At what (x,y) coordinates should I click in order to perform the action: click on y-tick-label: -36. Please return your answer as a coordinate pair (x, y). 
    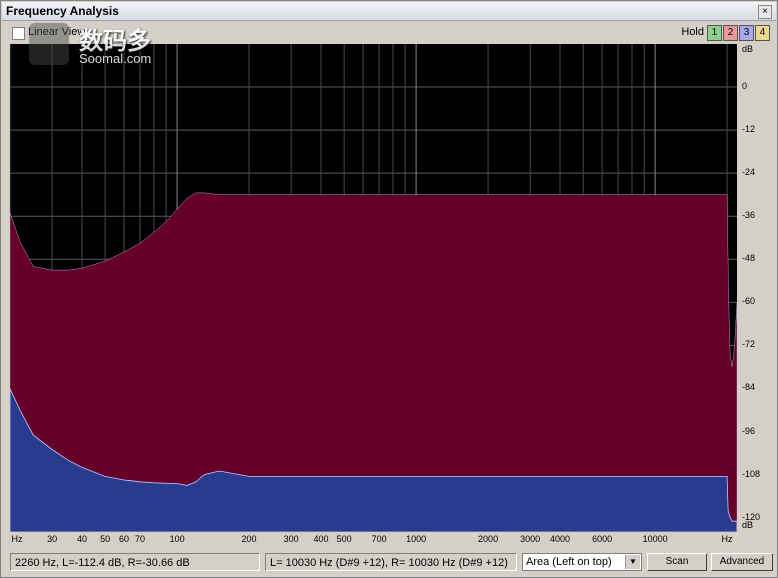
    Looking at the image, I should click on (749, 215).